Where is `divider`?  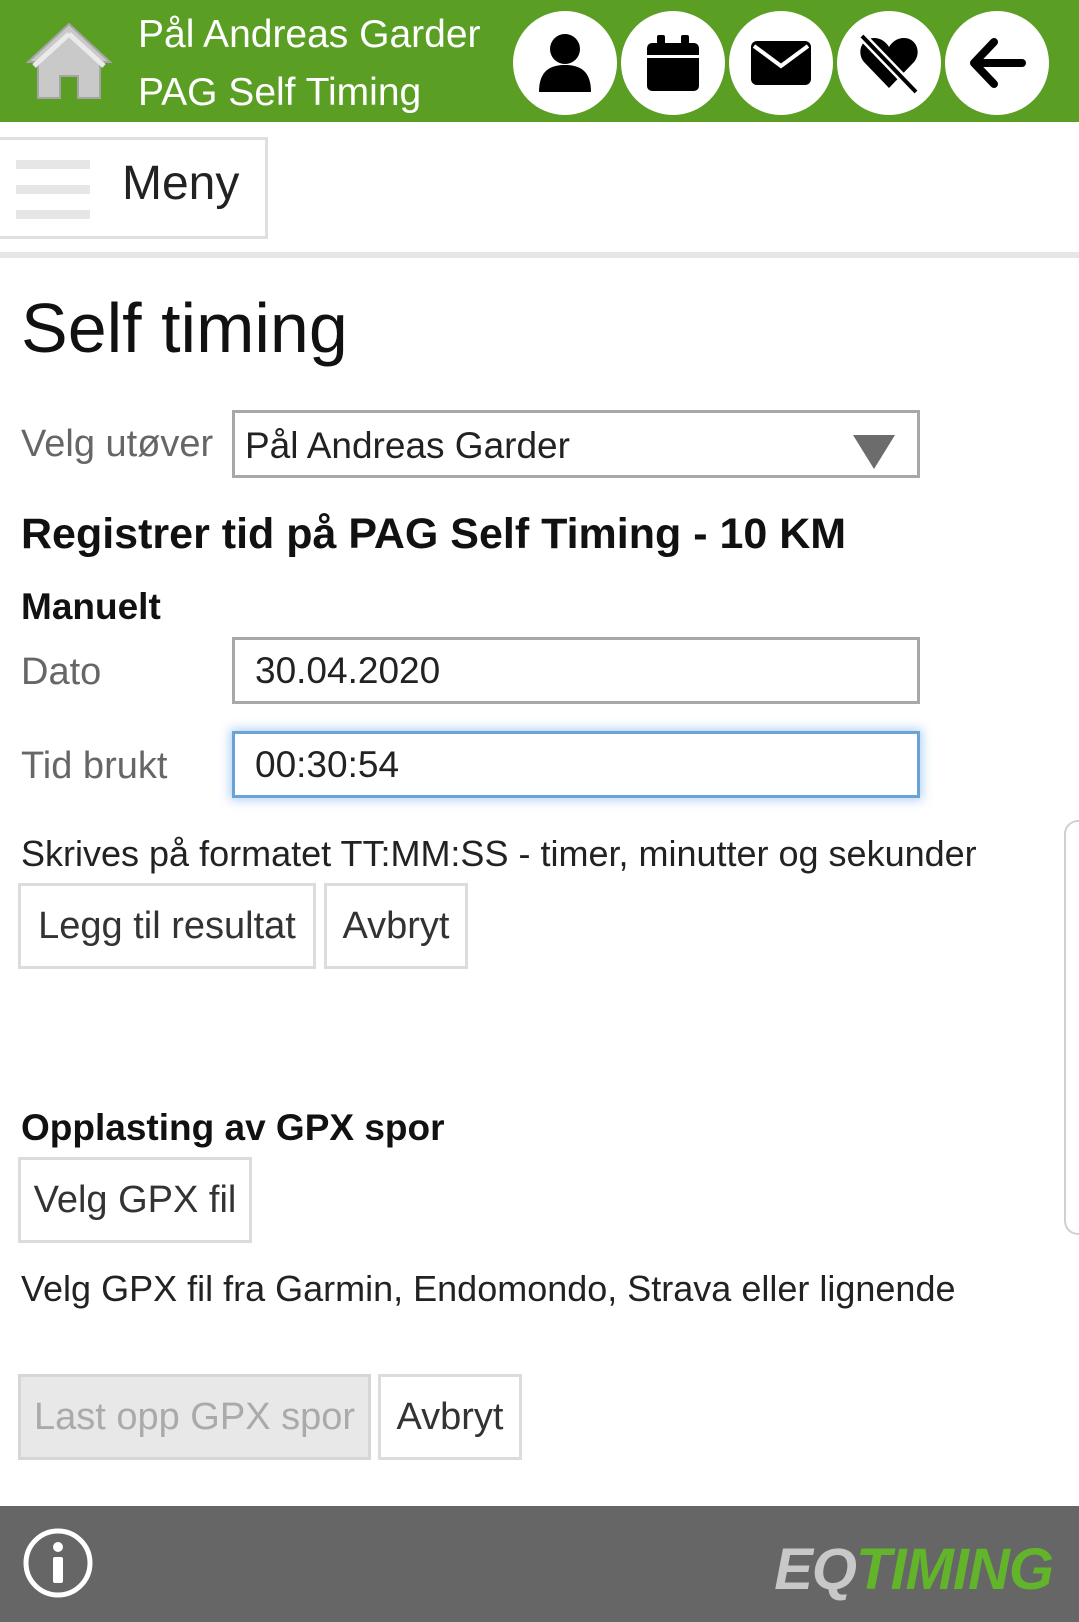 divider is located at coordinates (539, 255).